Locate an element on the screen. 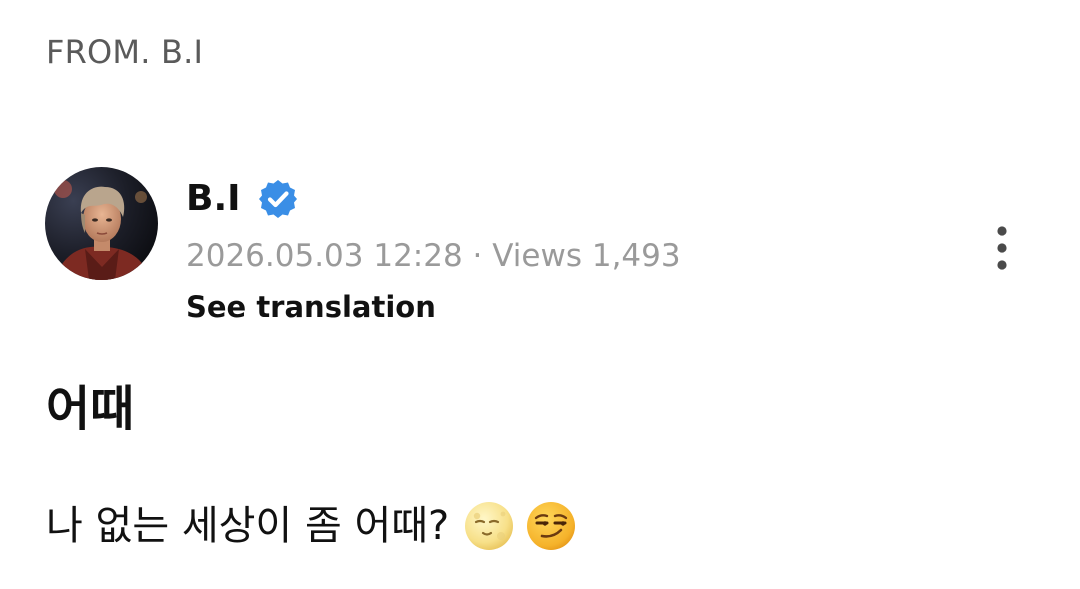 Image resolution: width=1080 pixels, height=589 pixels. author-avatar is located at coordinates (101, 223).